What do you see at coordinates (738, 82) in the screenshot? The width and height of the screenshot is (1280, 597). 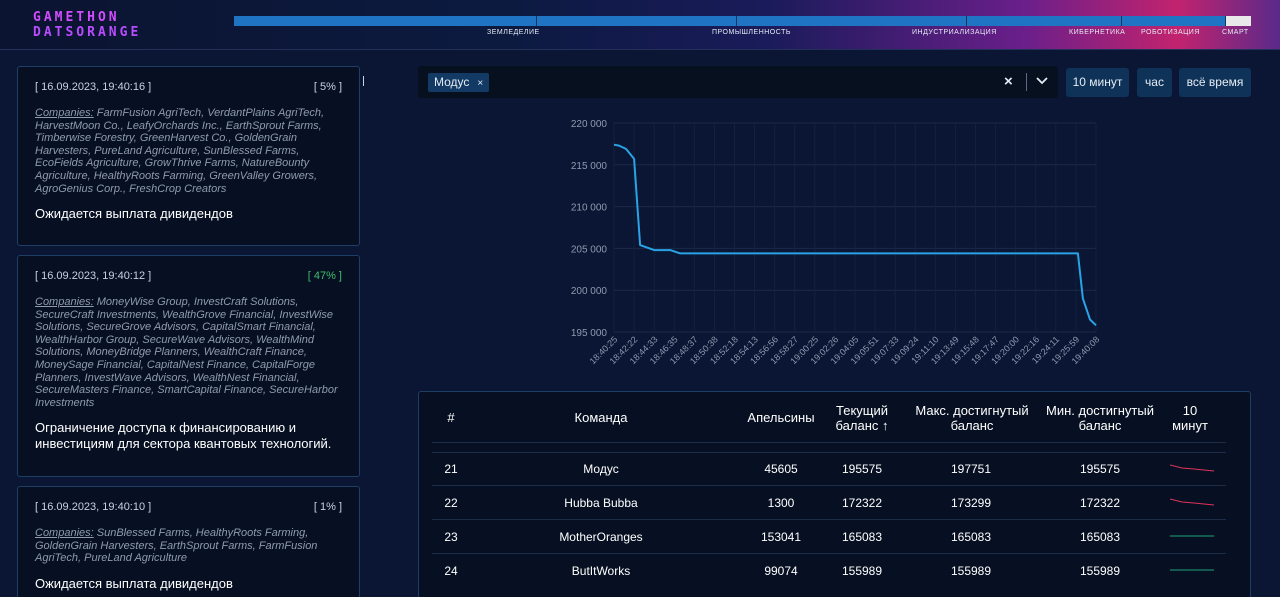 I see `team-filter-select: Модус × ×` at bounding box center [738, 82].